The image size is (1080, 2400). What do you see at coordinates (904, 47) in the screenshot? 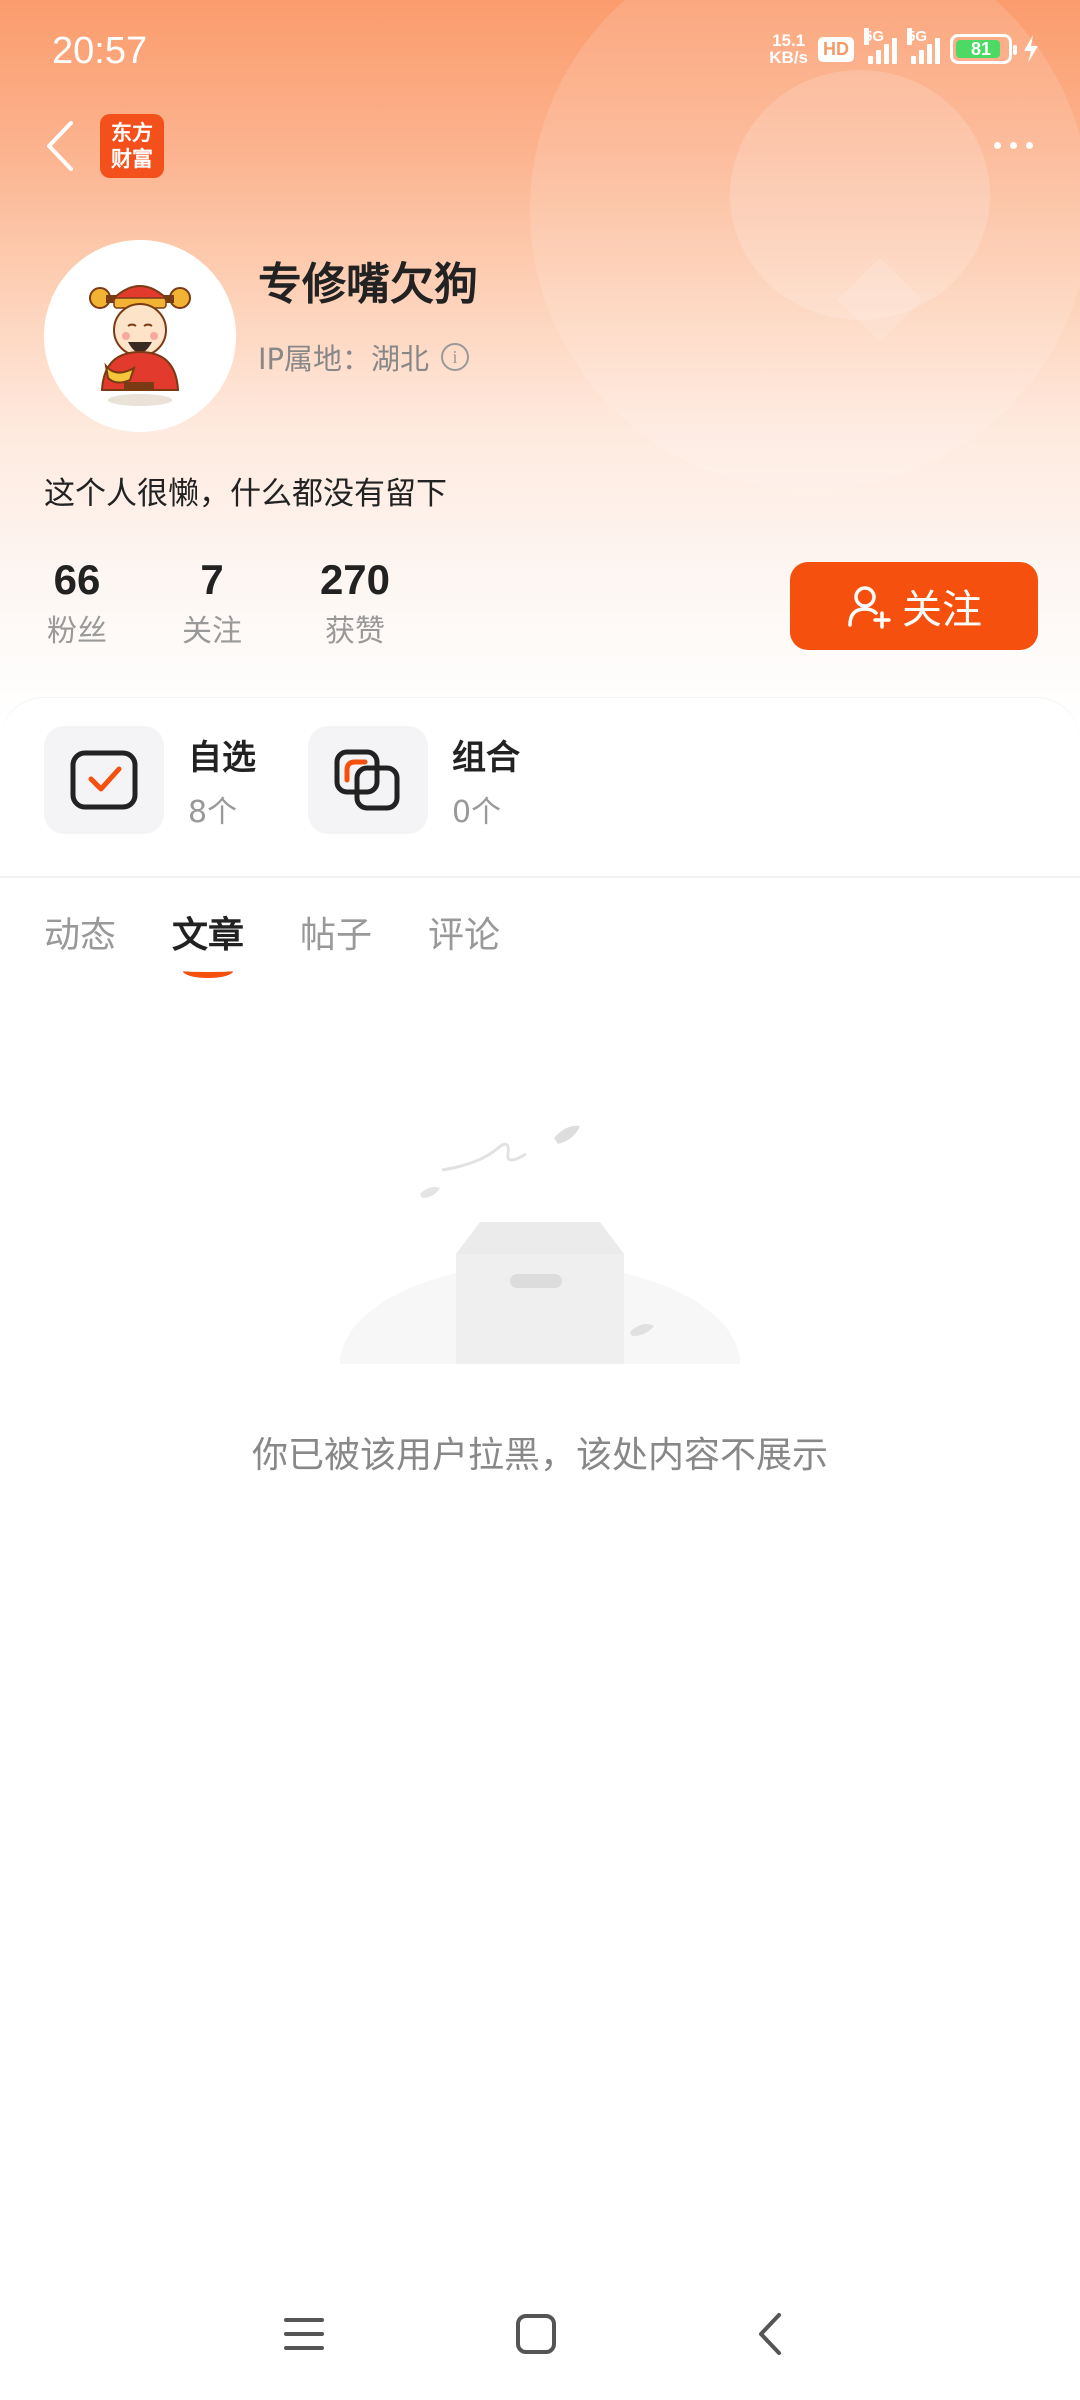
I see `status-icons: 15.1 KB/s HD 5G 5G 81` at bounding box center [904, 47].